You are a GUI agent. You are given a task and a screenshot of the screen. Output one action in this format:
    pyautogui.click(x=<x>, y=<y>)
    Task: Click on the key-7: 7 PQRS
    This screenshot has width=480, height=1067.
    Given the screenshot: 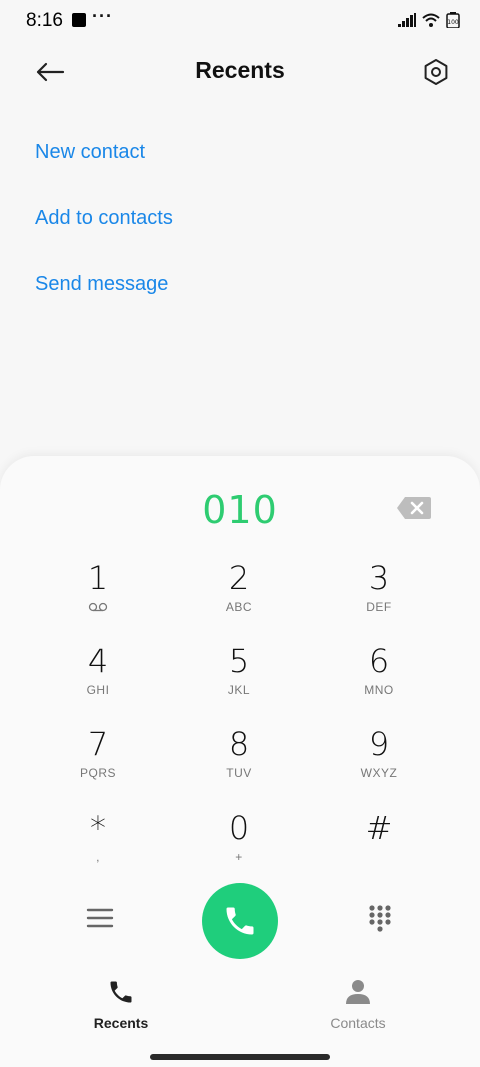 What is the action you would take?
    pyautogui.click(x=98, y=761)
    